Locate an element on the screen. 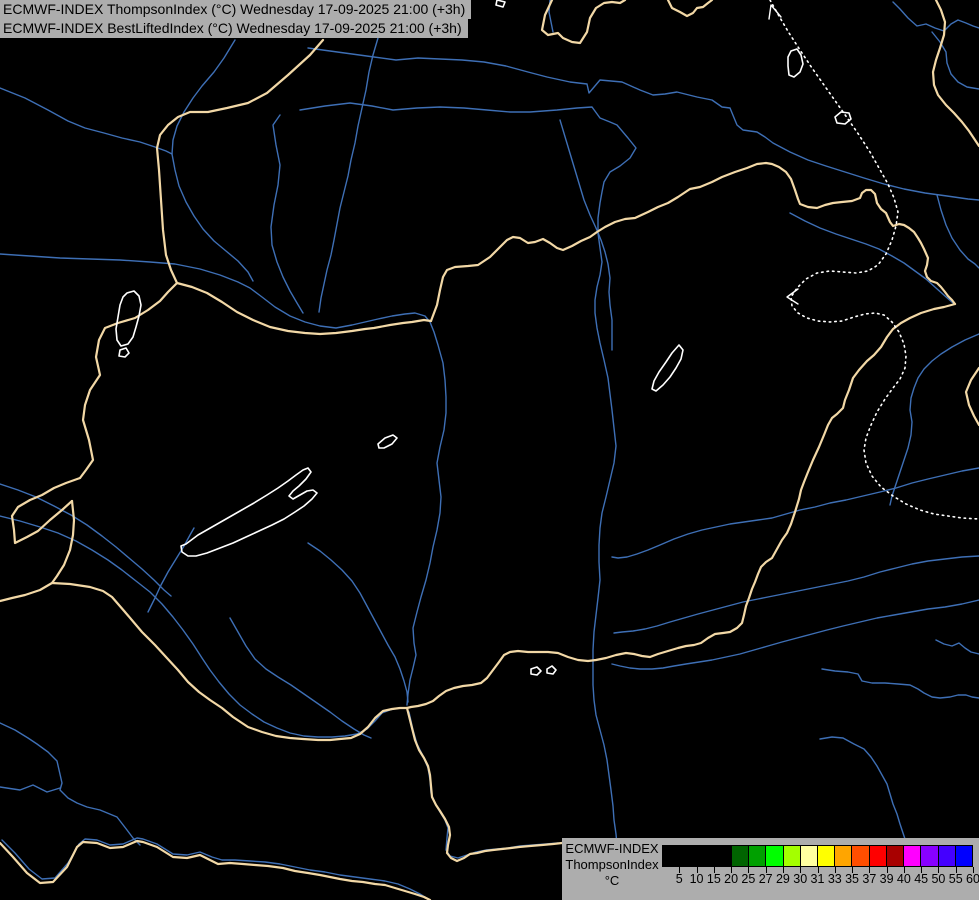  scale-tick-label: 35 is located at coordinates (852, 879).